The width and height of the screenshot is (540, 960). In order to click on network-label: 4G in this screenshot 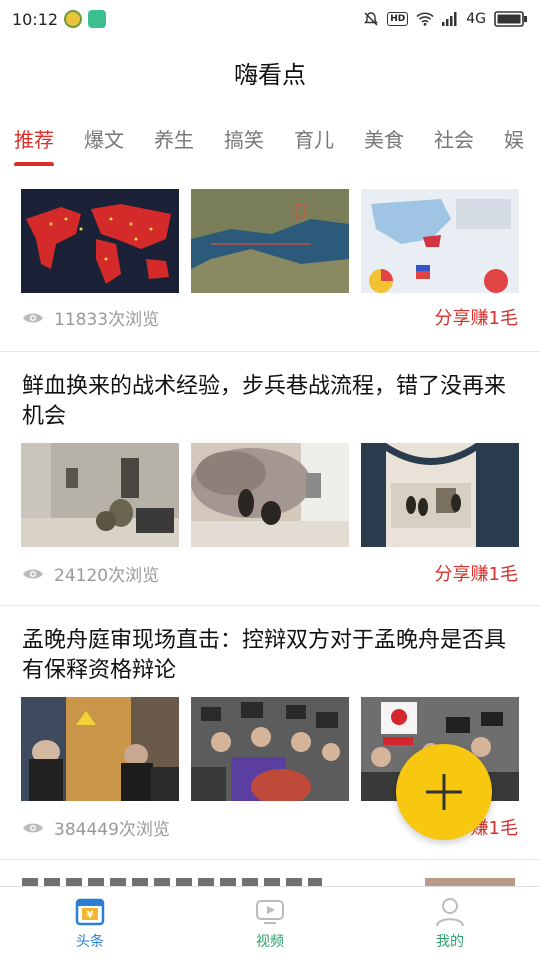, I will do `click(476, 19)`.